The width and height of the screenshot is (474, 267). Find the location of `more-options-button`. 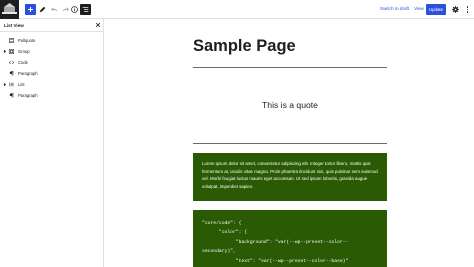

more-options-button is located at coordinates (467, 9).